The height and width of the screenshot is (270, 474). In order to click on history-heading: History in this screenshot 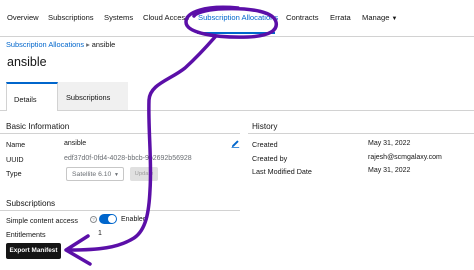, I will do `click(265, 126)`.